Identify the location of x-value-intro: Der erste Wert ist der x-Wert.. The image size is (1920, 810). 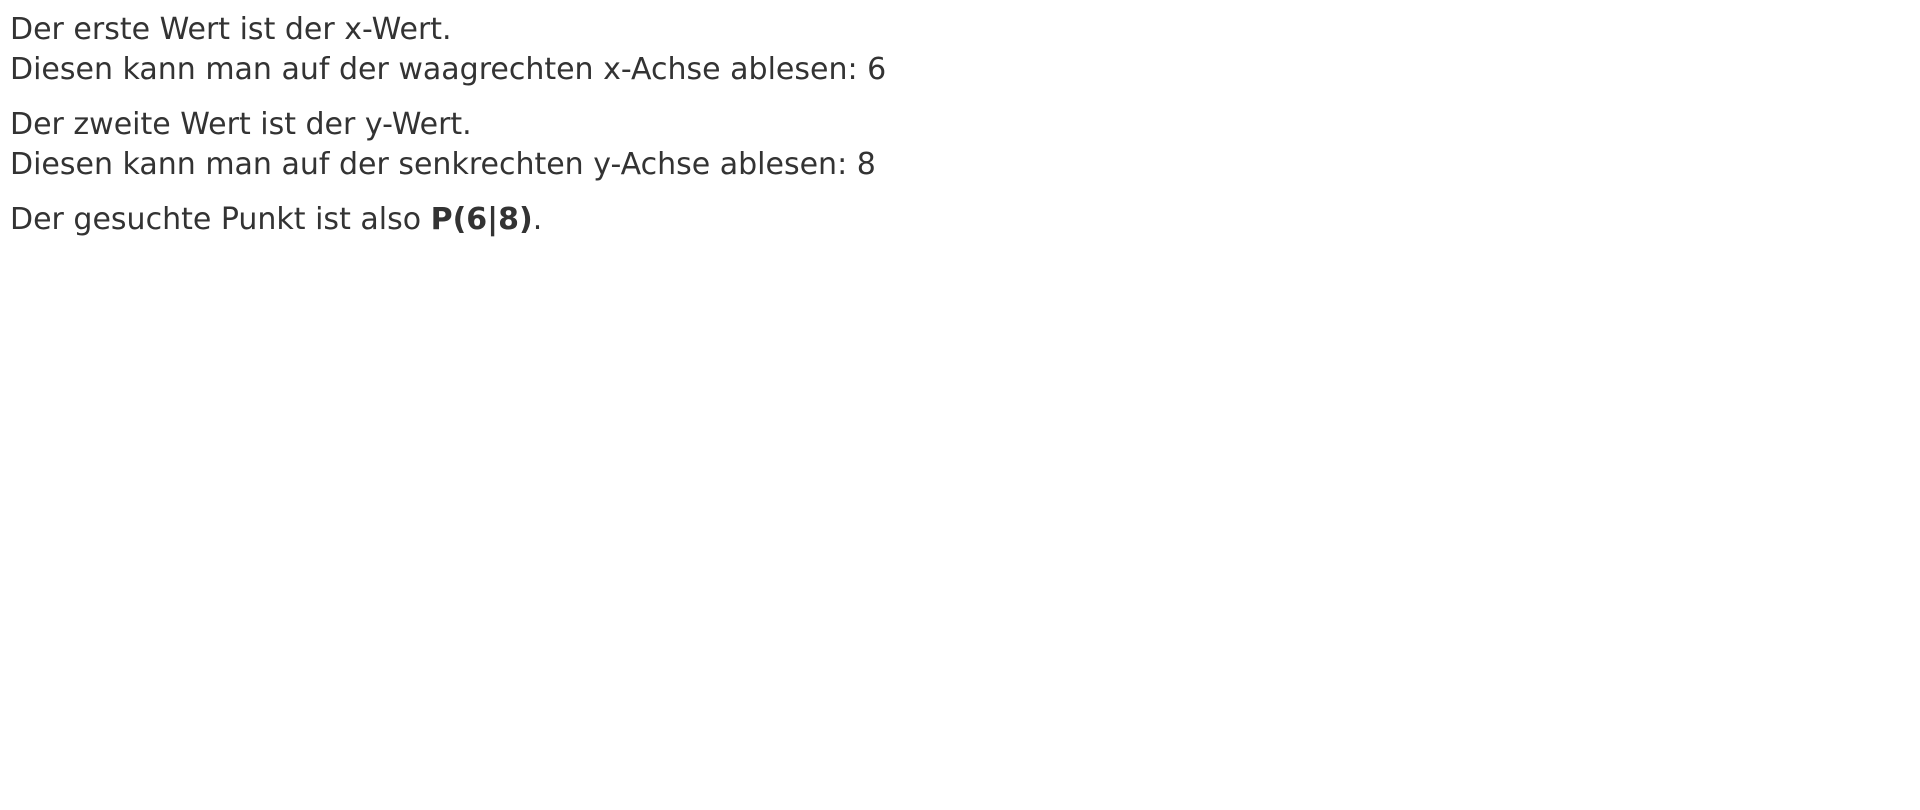
(231, 29).